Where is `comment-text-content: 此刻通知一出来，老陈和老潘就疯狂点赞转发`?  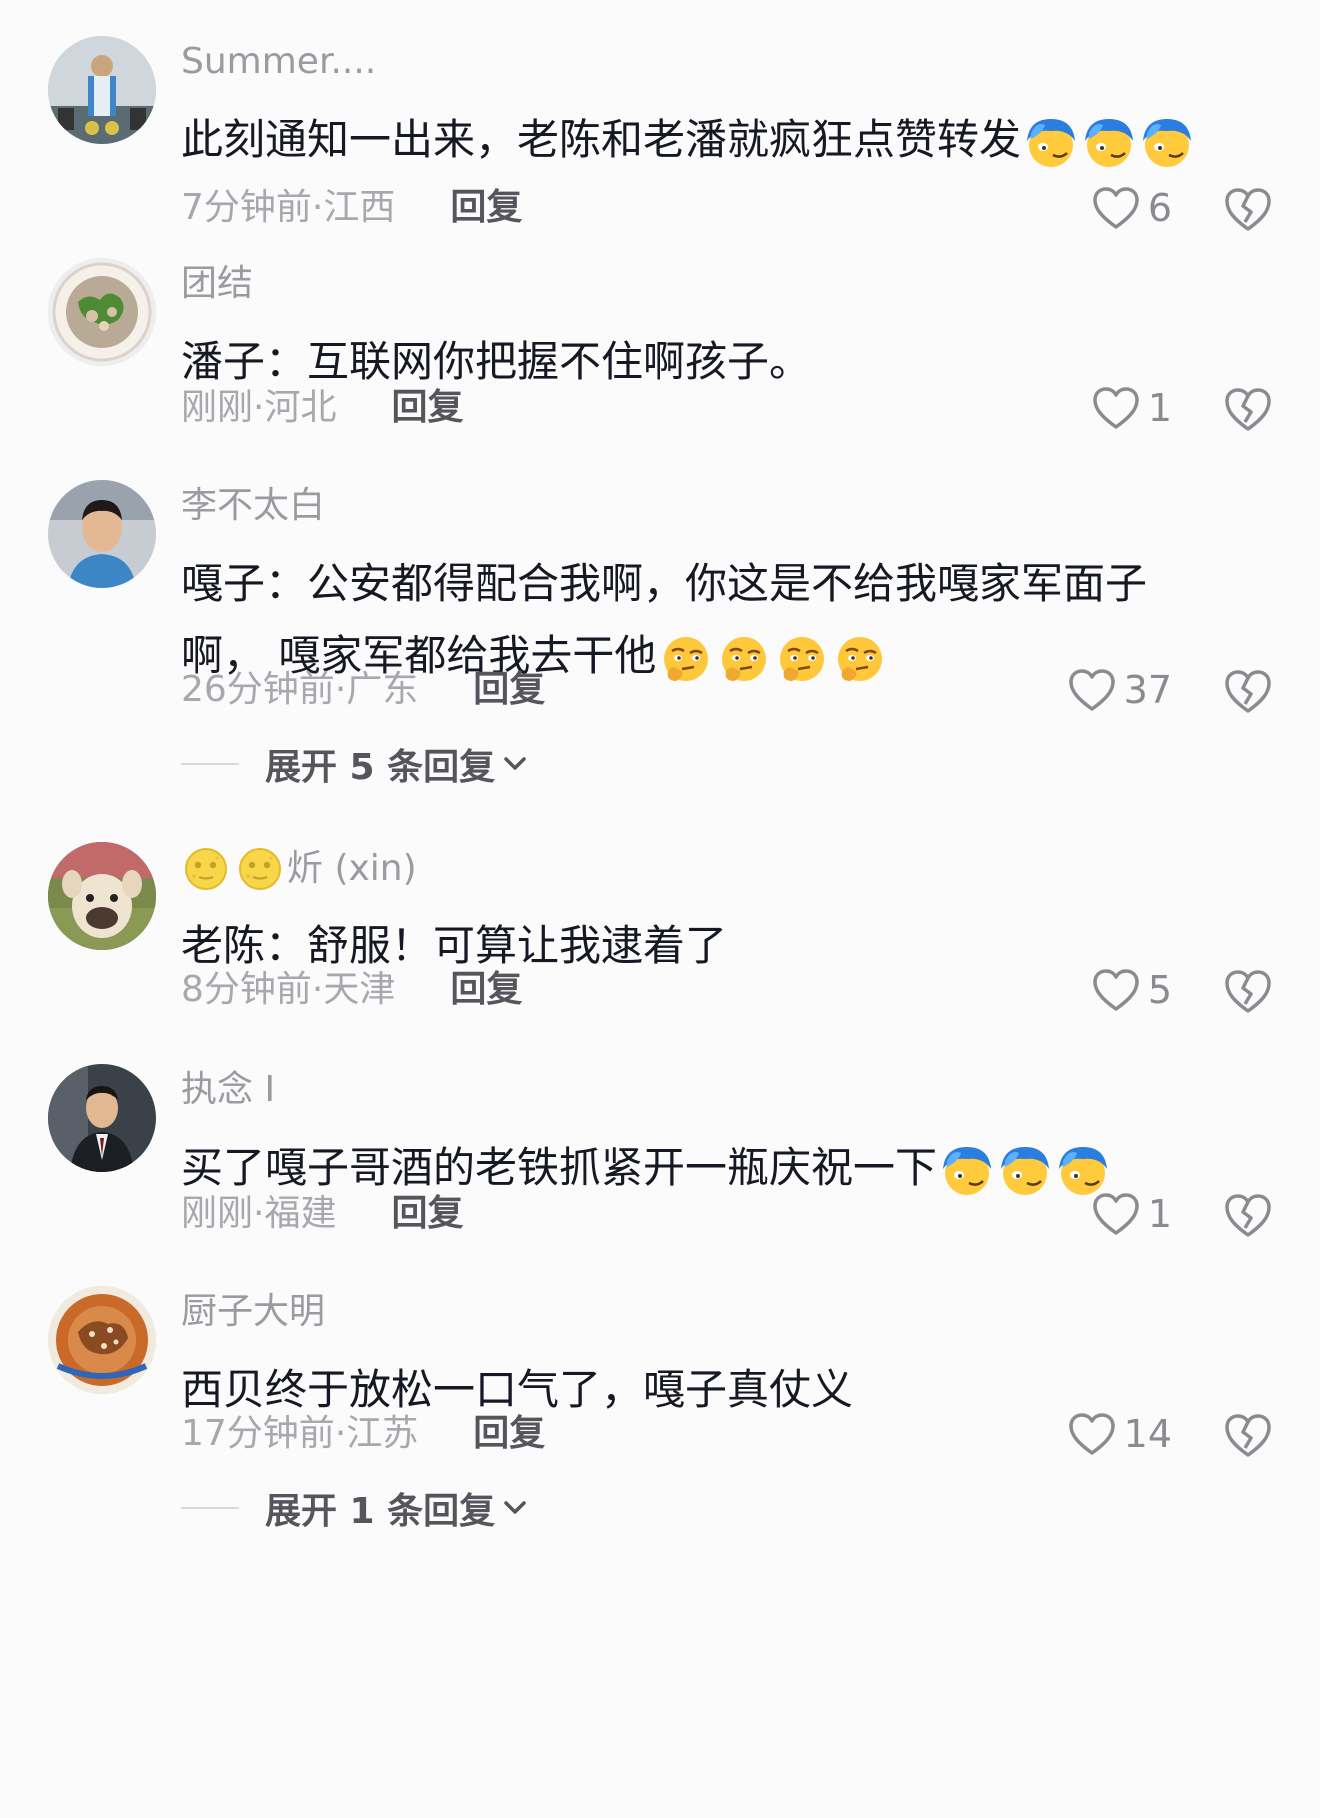 comment-text-content: 此刻通知一出来，老陈和老潘就疯狂点赞转发 is located at coordinates (601, 139).